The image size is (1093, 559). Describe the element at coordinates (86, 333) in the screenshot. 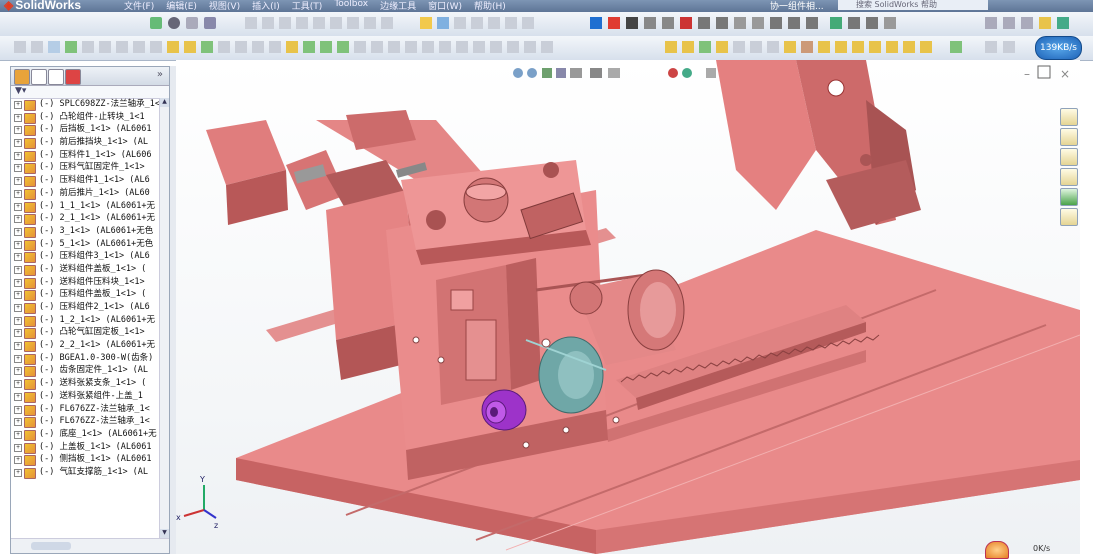

I see `tree-row: + (-) 凸轮气缸固定板_1<1>` at that location.